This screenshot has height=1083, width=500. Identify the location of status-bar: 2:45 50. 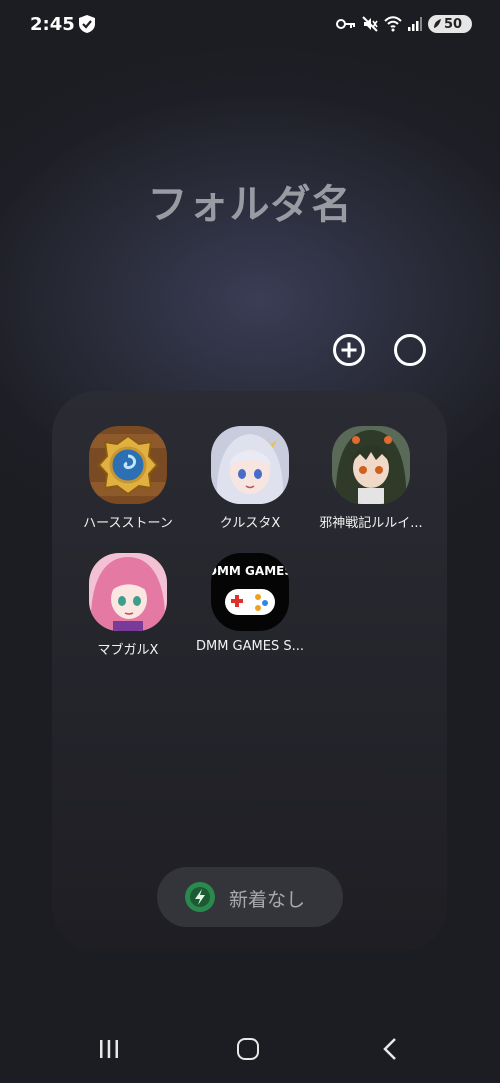
(250, 24).